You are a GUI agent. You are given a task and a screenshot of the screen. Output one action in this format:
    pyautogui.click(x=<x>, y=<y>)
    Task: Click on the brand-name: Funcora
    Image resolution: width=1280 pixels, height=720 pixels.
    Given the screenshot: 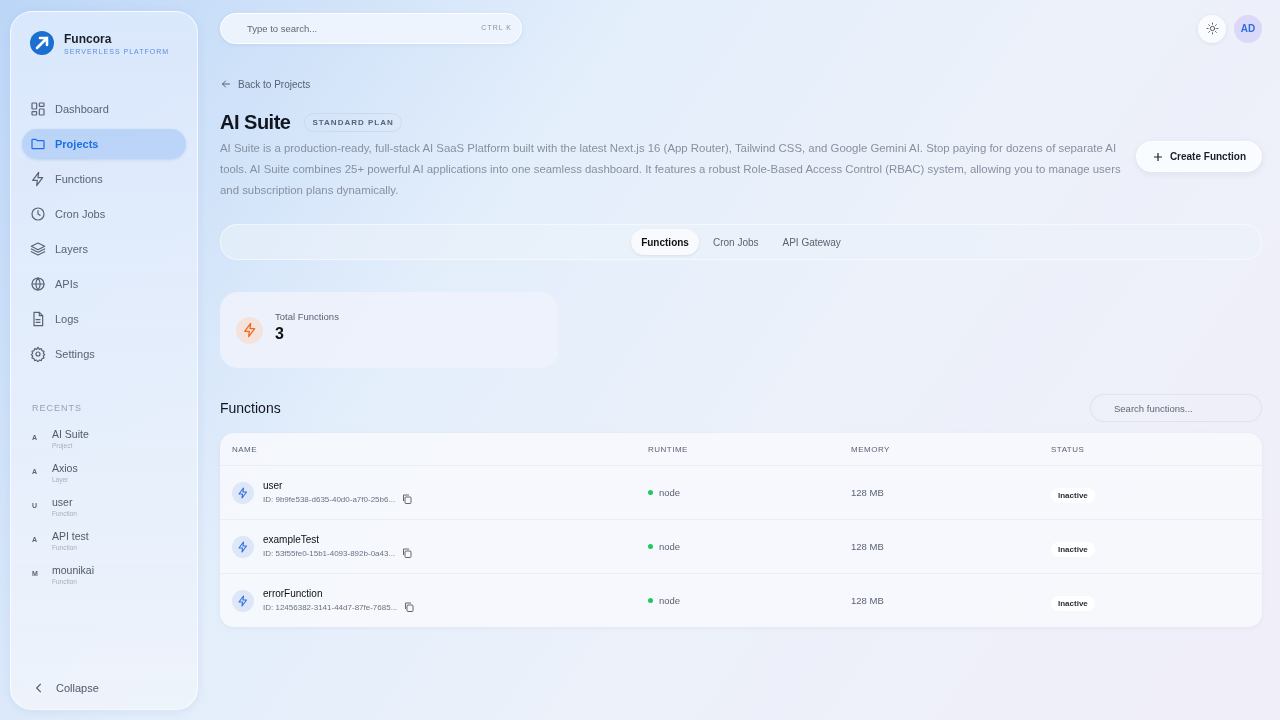 What is the action you would take?
    pyautogui.click(x=88, y=38)
    